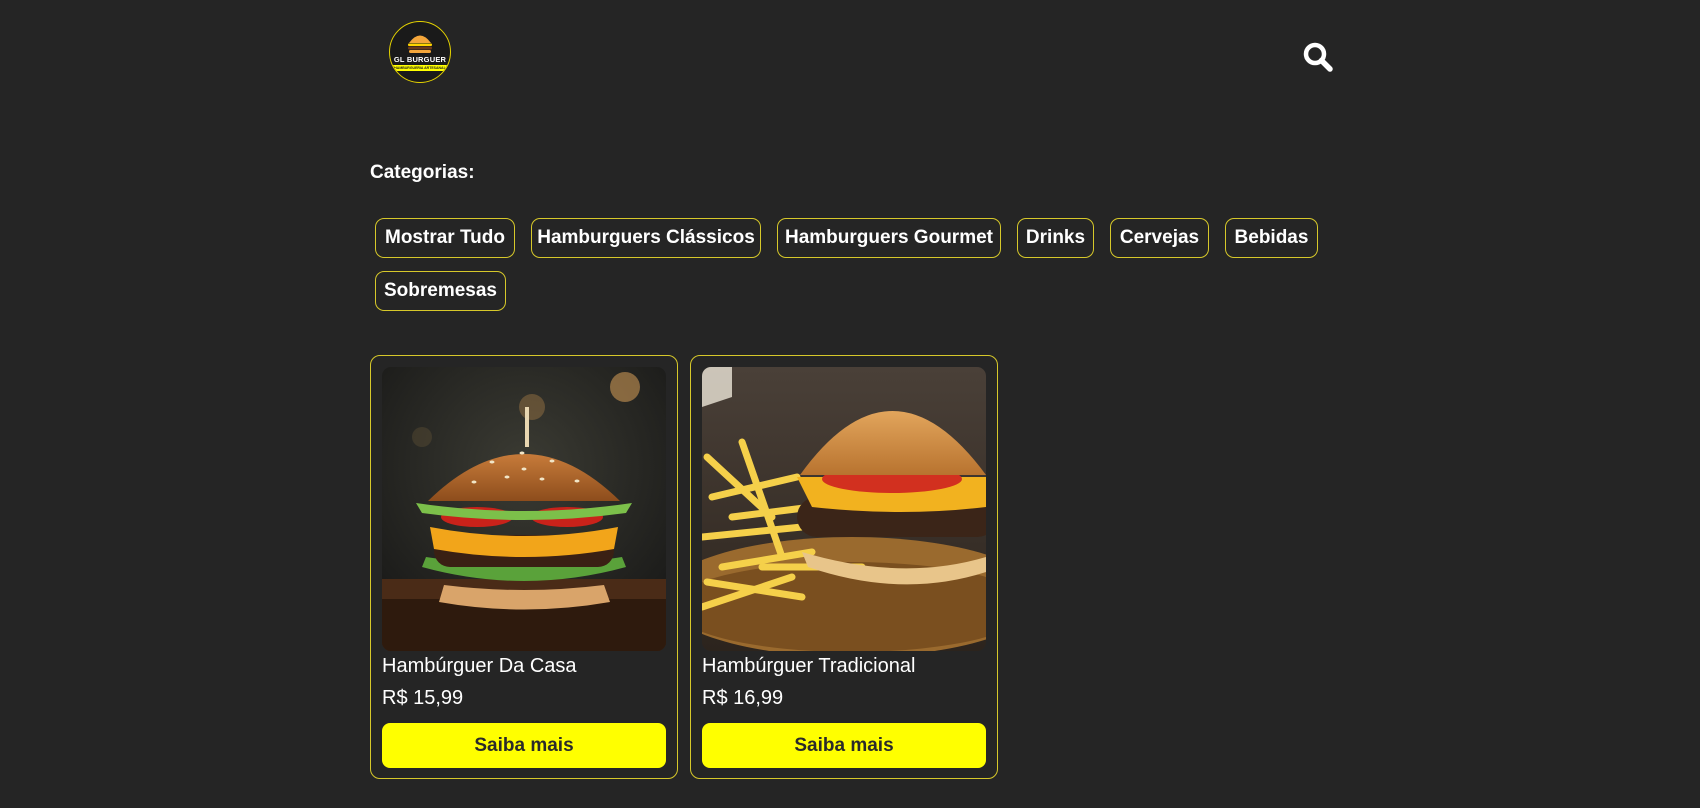 The image size is (1700, 808). Describe the element at coordinates (889, 238) in the screenshot. I see `category-hamburguers-gourmet: Hamburguers Gourmet` at that location.